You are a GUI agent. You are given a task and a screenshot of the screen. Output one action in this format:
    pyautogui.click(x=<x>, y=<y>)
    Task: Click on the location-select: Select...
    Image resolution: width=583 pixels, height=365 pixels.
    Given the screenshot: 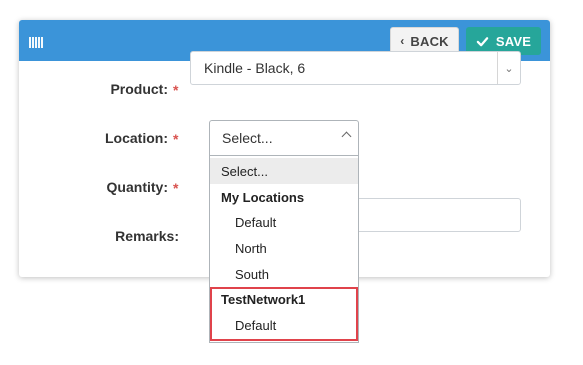 What is the action you would take?
    pyautogui.click(x=284, y=138)
    